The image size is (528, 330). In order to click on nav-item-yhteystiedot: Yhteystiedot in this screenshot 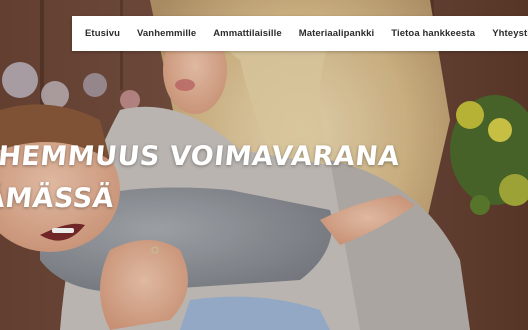, I will do `click(510, 33)`.